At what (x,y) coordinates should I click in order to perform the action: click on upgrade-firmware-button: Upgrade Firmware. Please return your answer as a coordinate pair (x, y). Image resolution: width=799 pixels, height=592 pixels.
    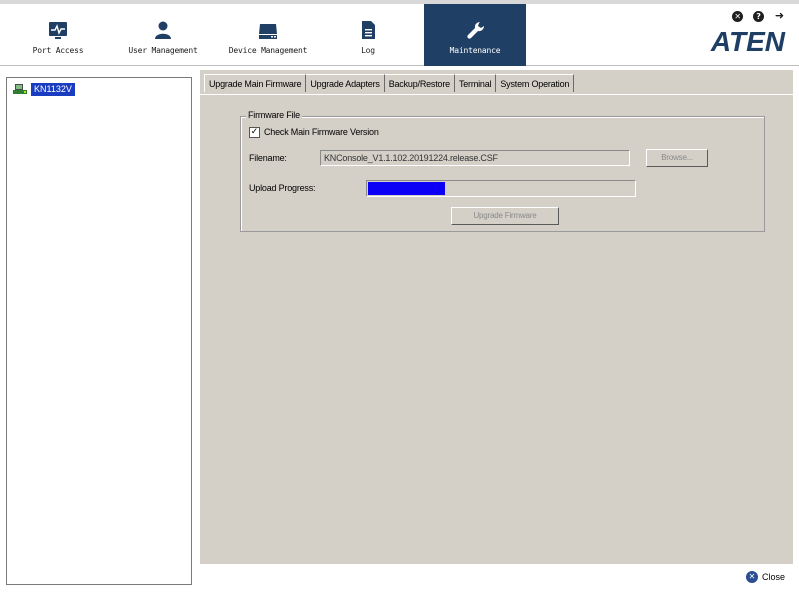
    Looking at the image, I should click on (505, 216).